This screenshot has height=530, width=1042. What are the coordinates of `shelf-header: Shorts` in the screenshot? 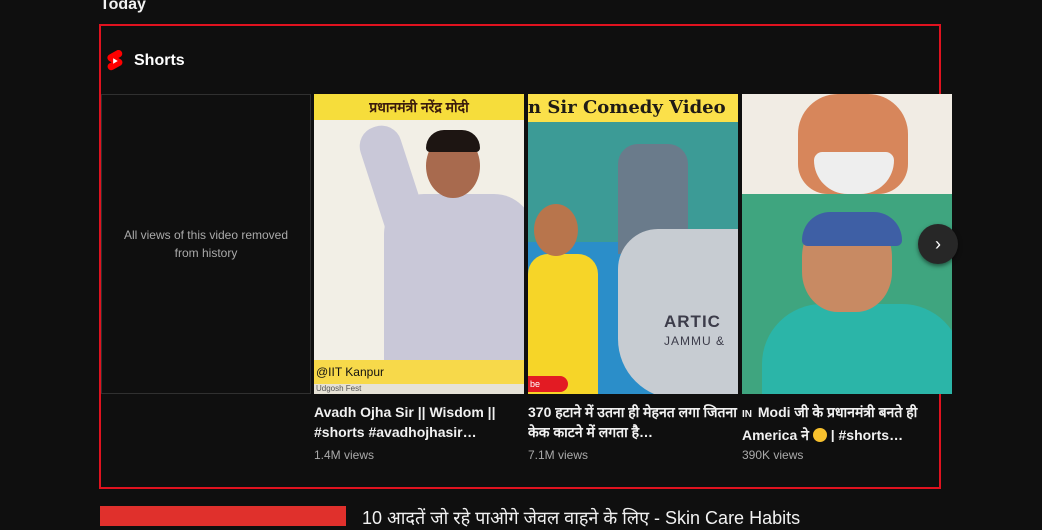 It's located at (144, 61).